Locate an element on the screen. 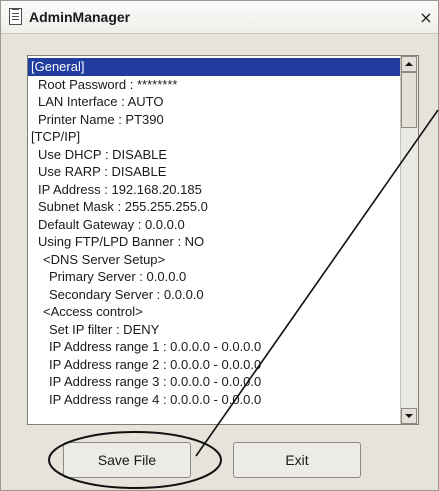 This screenshot has height=491, width=439. window-title: AdminManager is located at coordinates (80, 17).